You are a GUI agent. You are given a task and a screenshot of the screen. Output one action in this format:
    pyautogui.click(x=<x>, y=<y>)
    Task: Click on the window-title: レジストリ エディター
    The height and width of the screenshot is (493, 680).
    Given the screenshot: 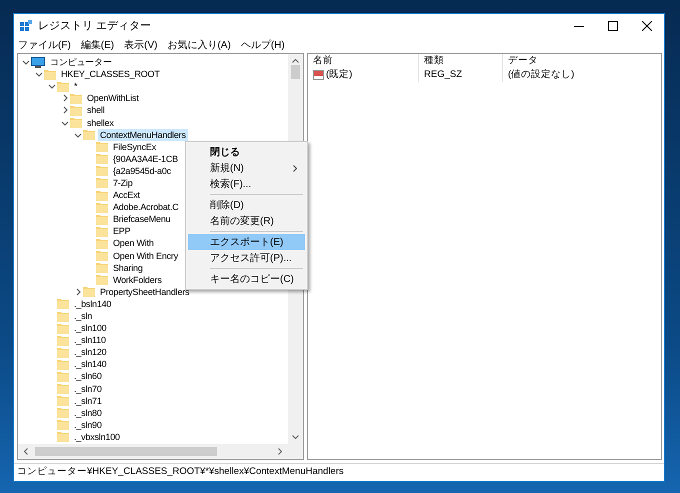 What is the action you would take?
    pyautogui.click(x=95, y=26)
    